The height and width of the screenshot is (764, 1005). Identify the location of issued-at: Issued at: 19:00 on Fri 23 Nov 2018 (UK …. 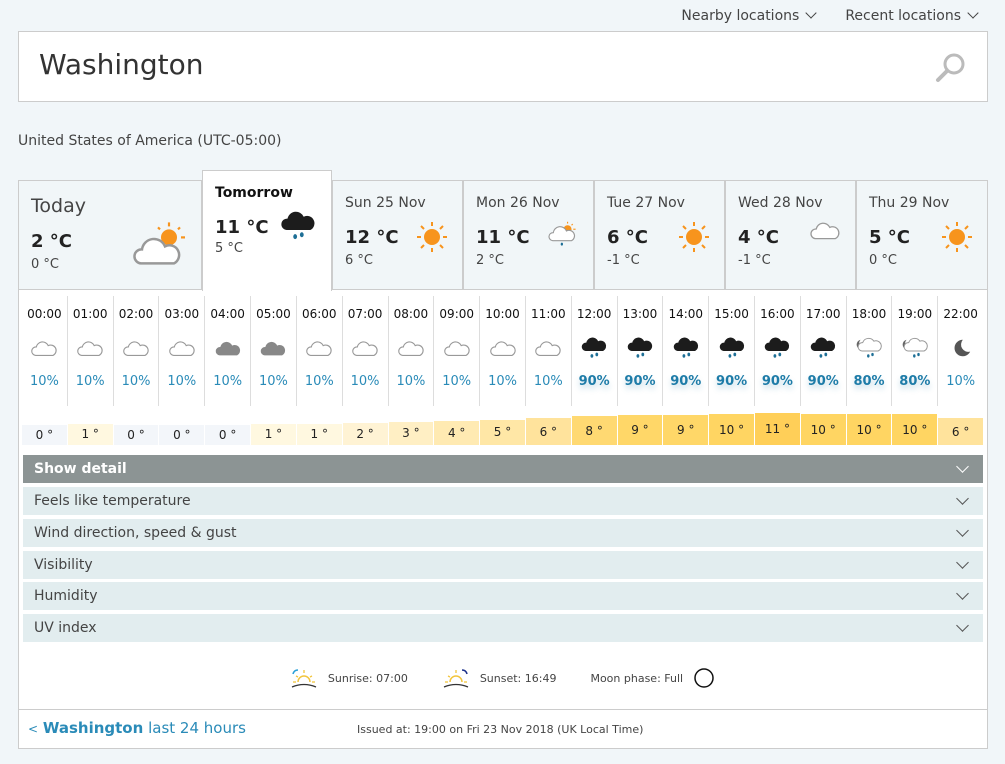
(500, 729).